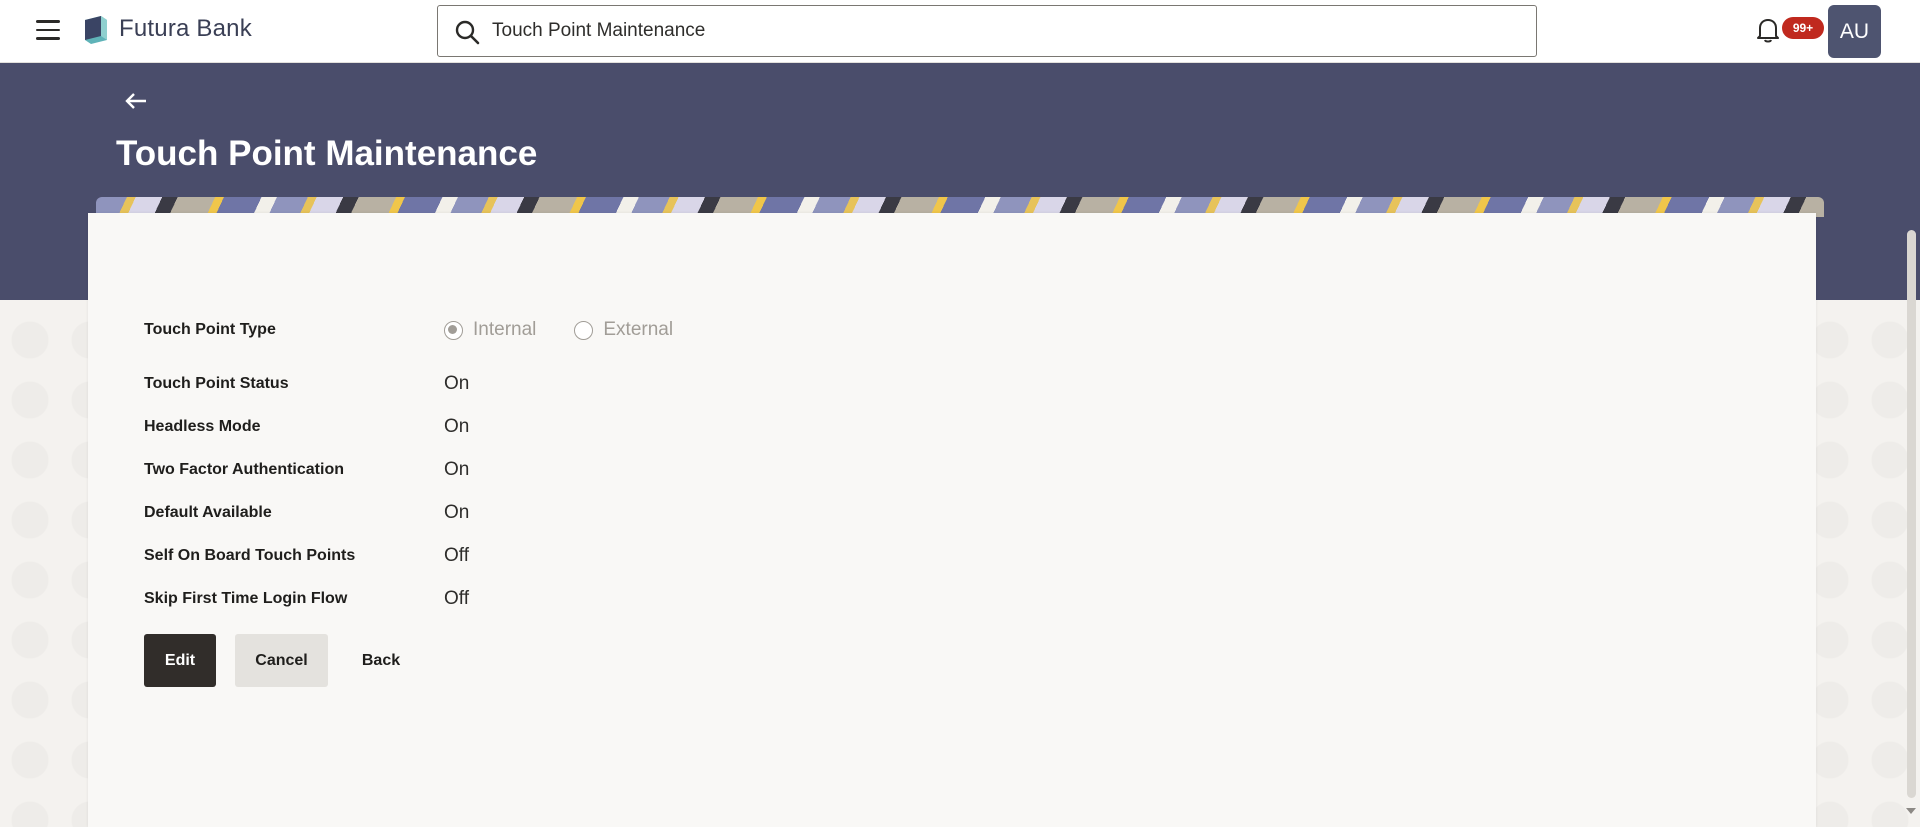 The height and width of the screenshot is (827, 1920). Describe the element at coordinates (1803, 28) in the screenshot. I see `notification-badge: 99+` at that location.